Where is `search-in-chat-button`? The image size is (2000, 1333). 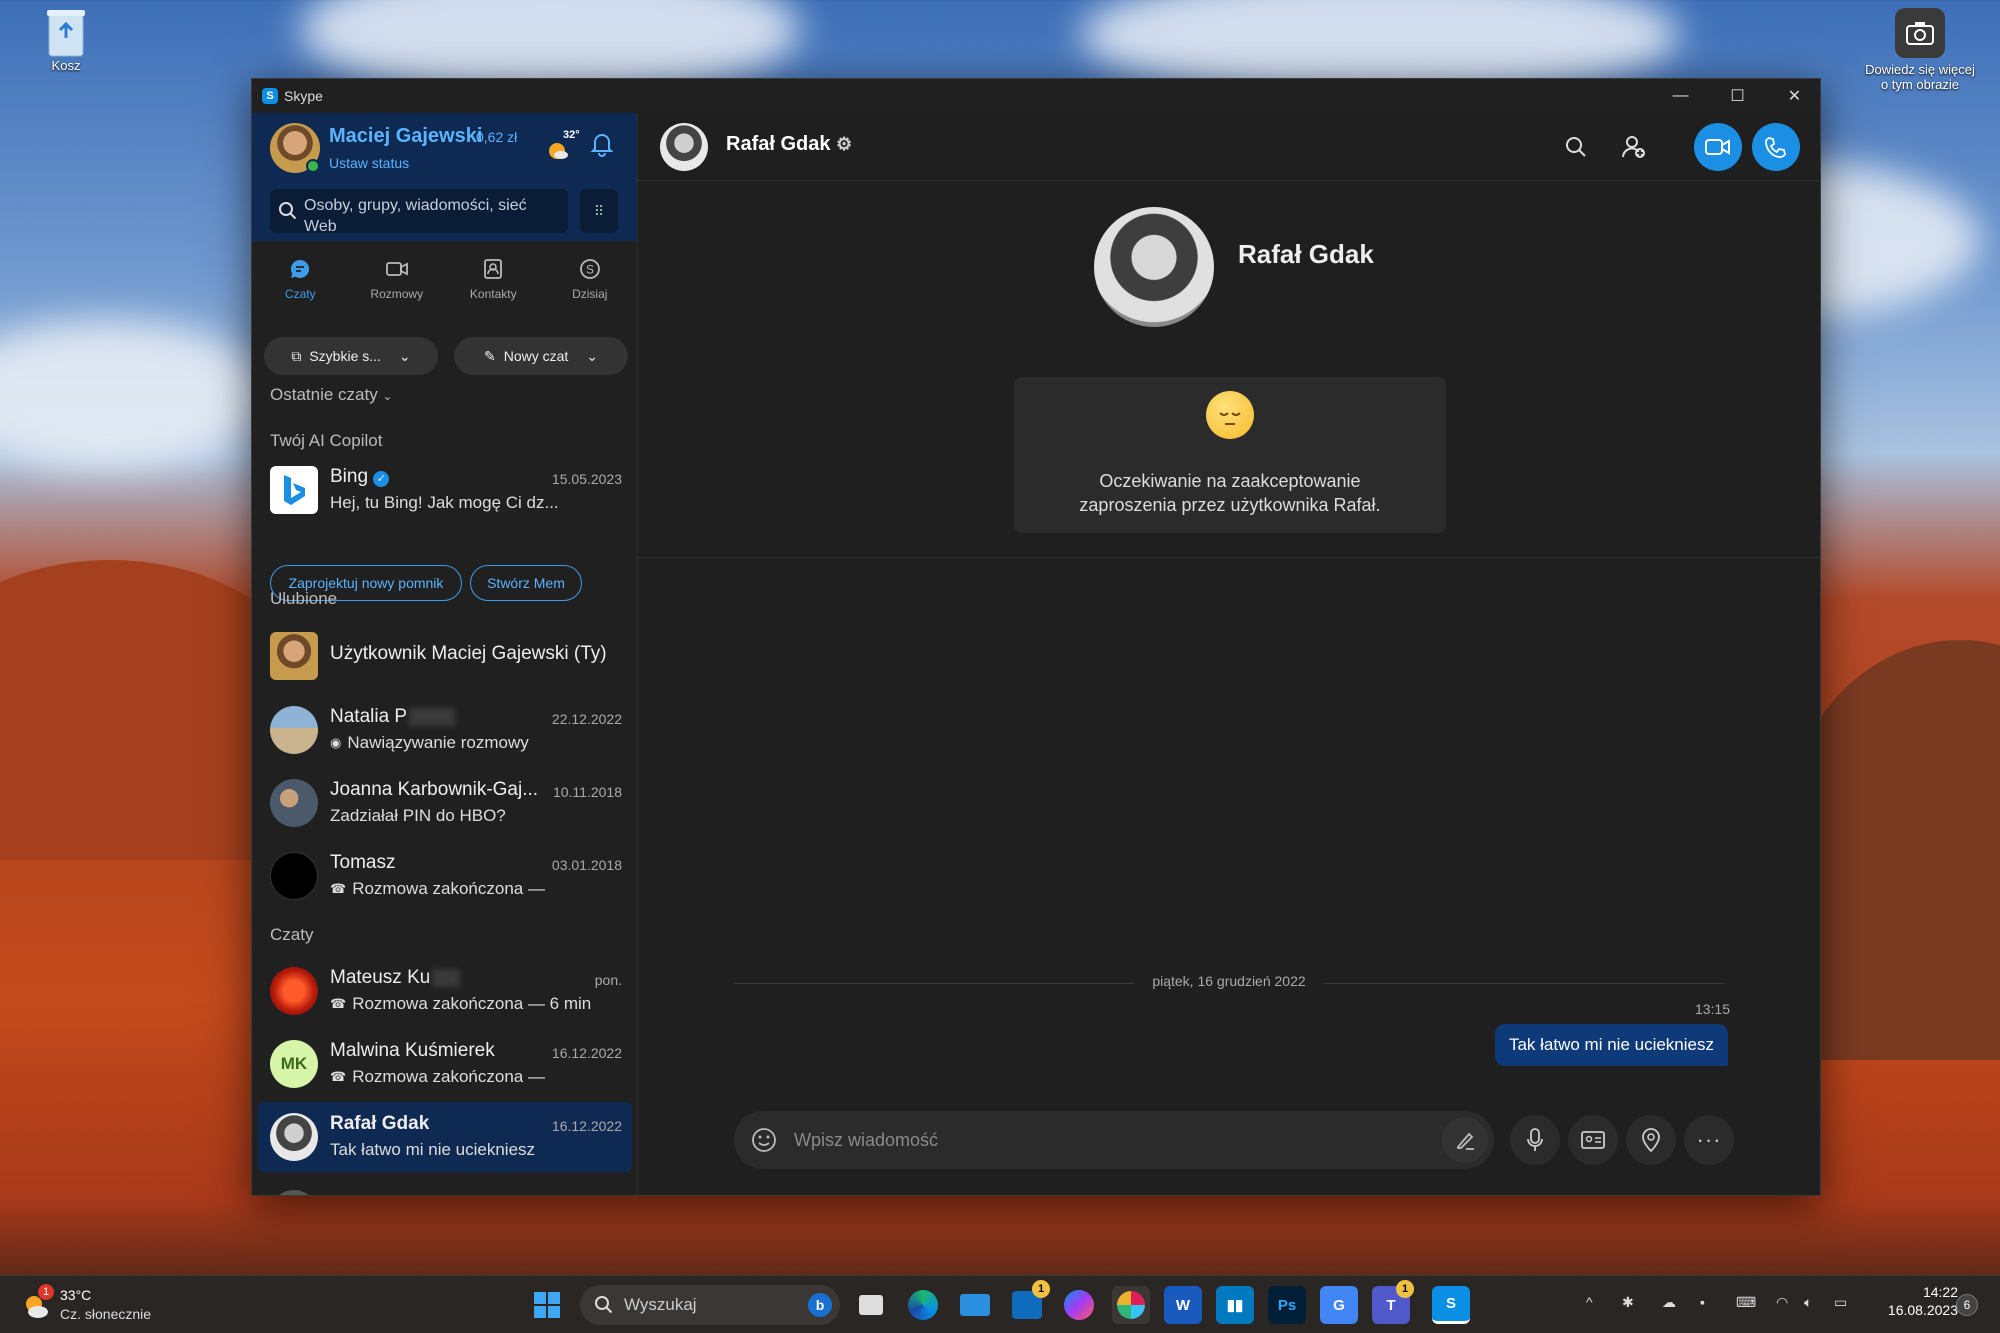 search-in-chat-button is located at coordinates (1576, 147).